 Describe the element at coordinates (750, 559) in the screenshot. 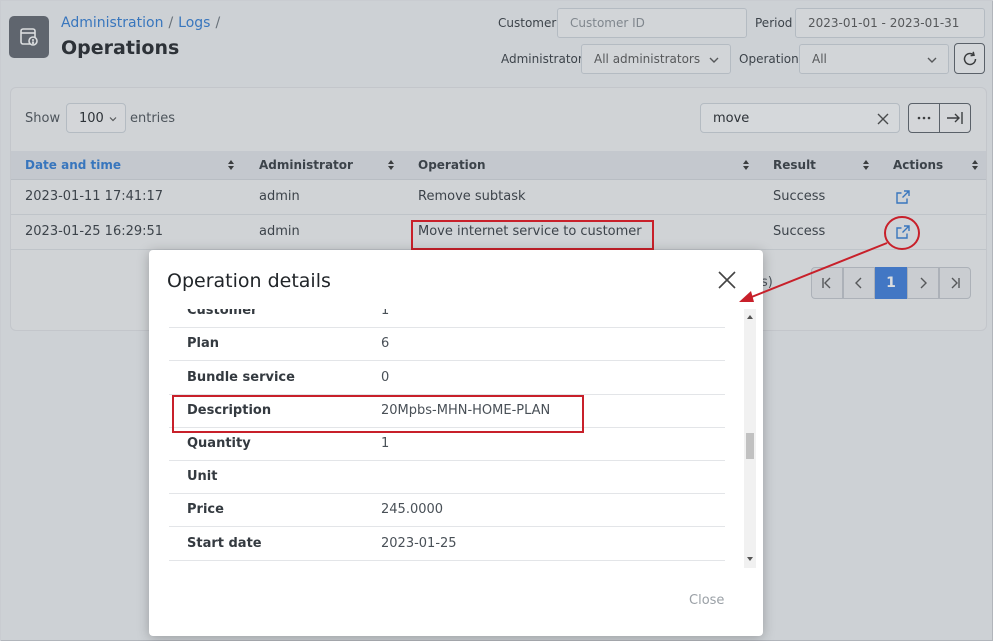

I see `scroll-down-icon` at that location.